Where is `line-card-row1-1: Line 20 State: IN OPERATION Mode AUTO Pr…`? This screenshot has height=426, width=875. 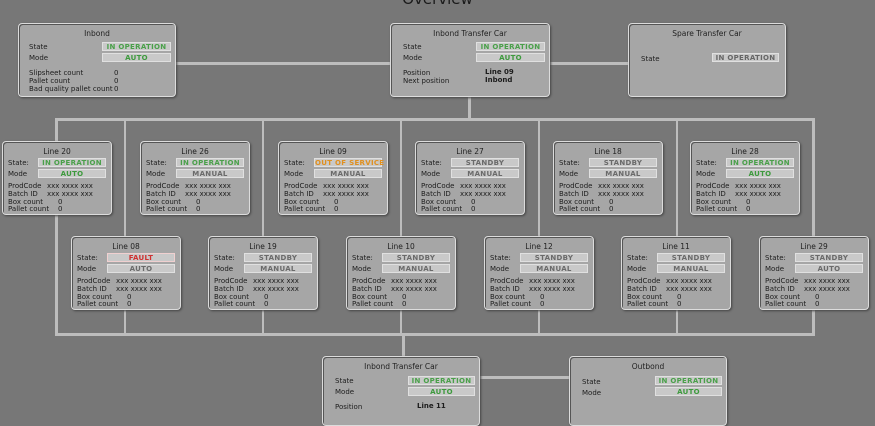
line-card-row1-1: Line 20 State: IN OPERATION Mode AUTO Pr… is located at coordinates (57, 178).